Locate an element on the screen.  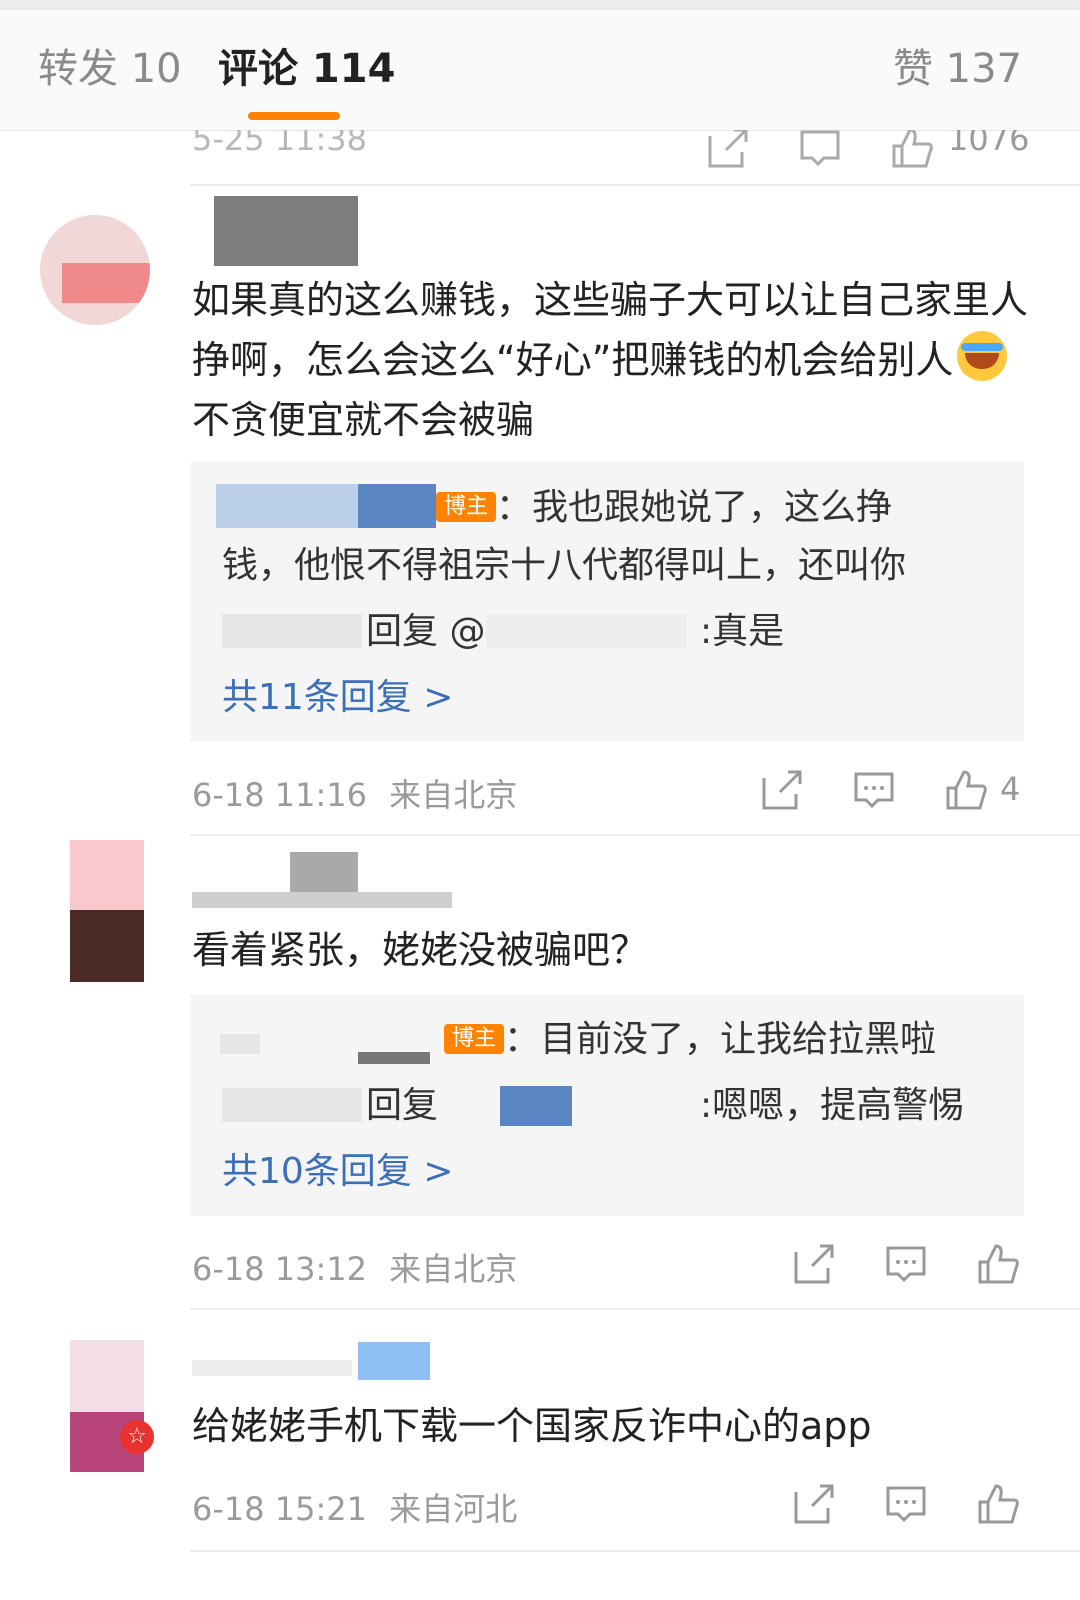
laugh-cry-emoji is located at coordinates (982, 356).